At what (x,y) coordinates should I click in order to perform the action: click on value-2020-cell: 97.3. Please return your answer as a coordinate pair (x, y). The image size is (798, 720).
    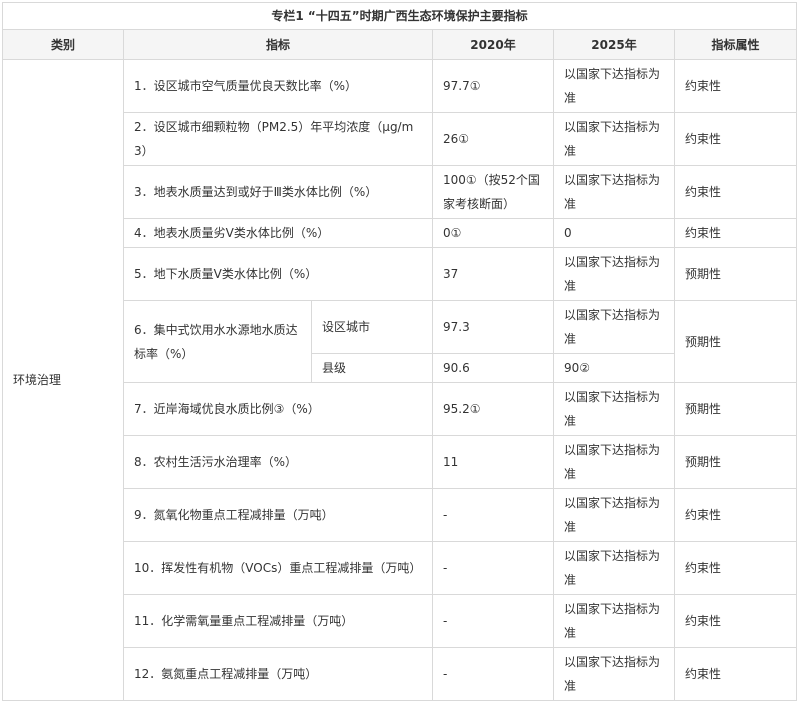
    Looking at the image, I should click on (493, 327).